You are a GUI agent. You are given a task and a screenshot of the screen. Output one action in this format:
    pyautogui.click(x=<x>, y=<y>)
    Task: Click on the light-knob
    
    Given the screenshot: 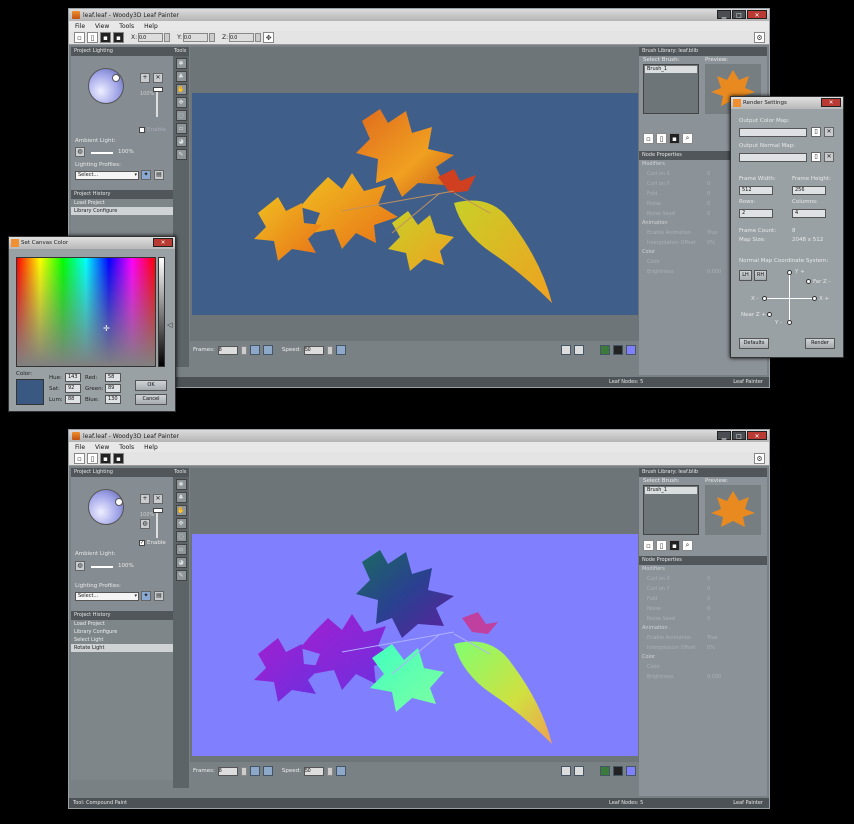 What is the action you would take?
    pyautogui.click(x=116, y=78)
    